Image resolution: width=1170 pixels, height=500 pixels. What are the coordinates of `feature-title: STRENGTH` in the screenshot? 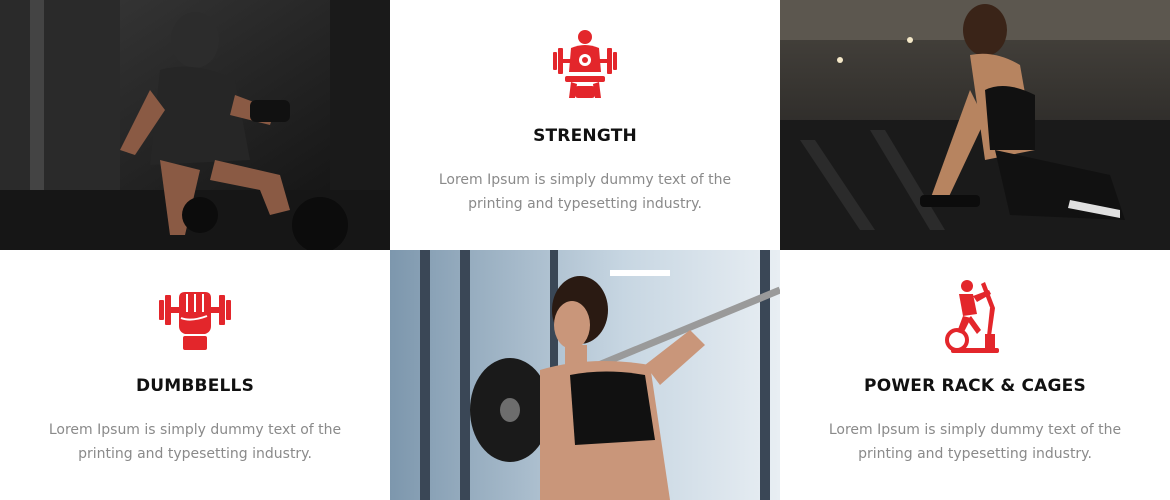 It's located at (585, 136).